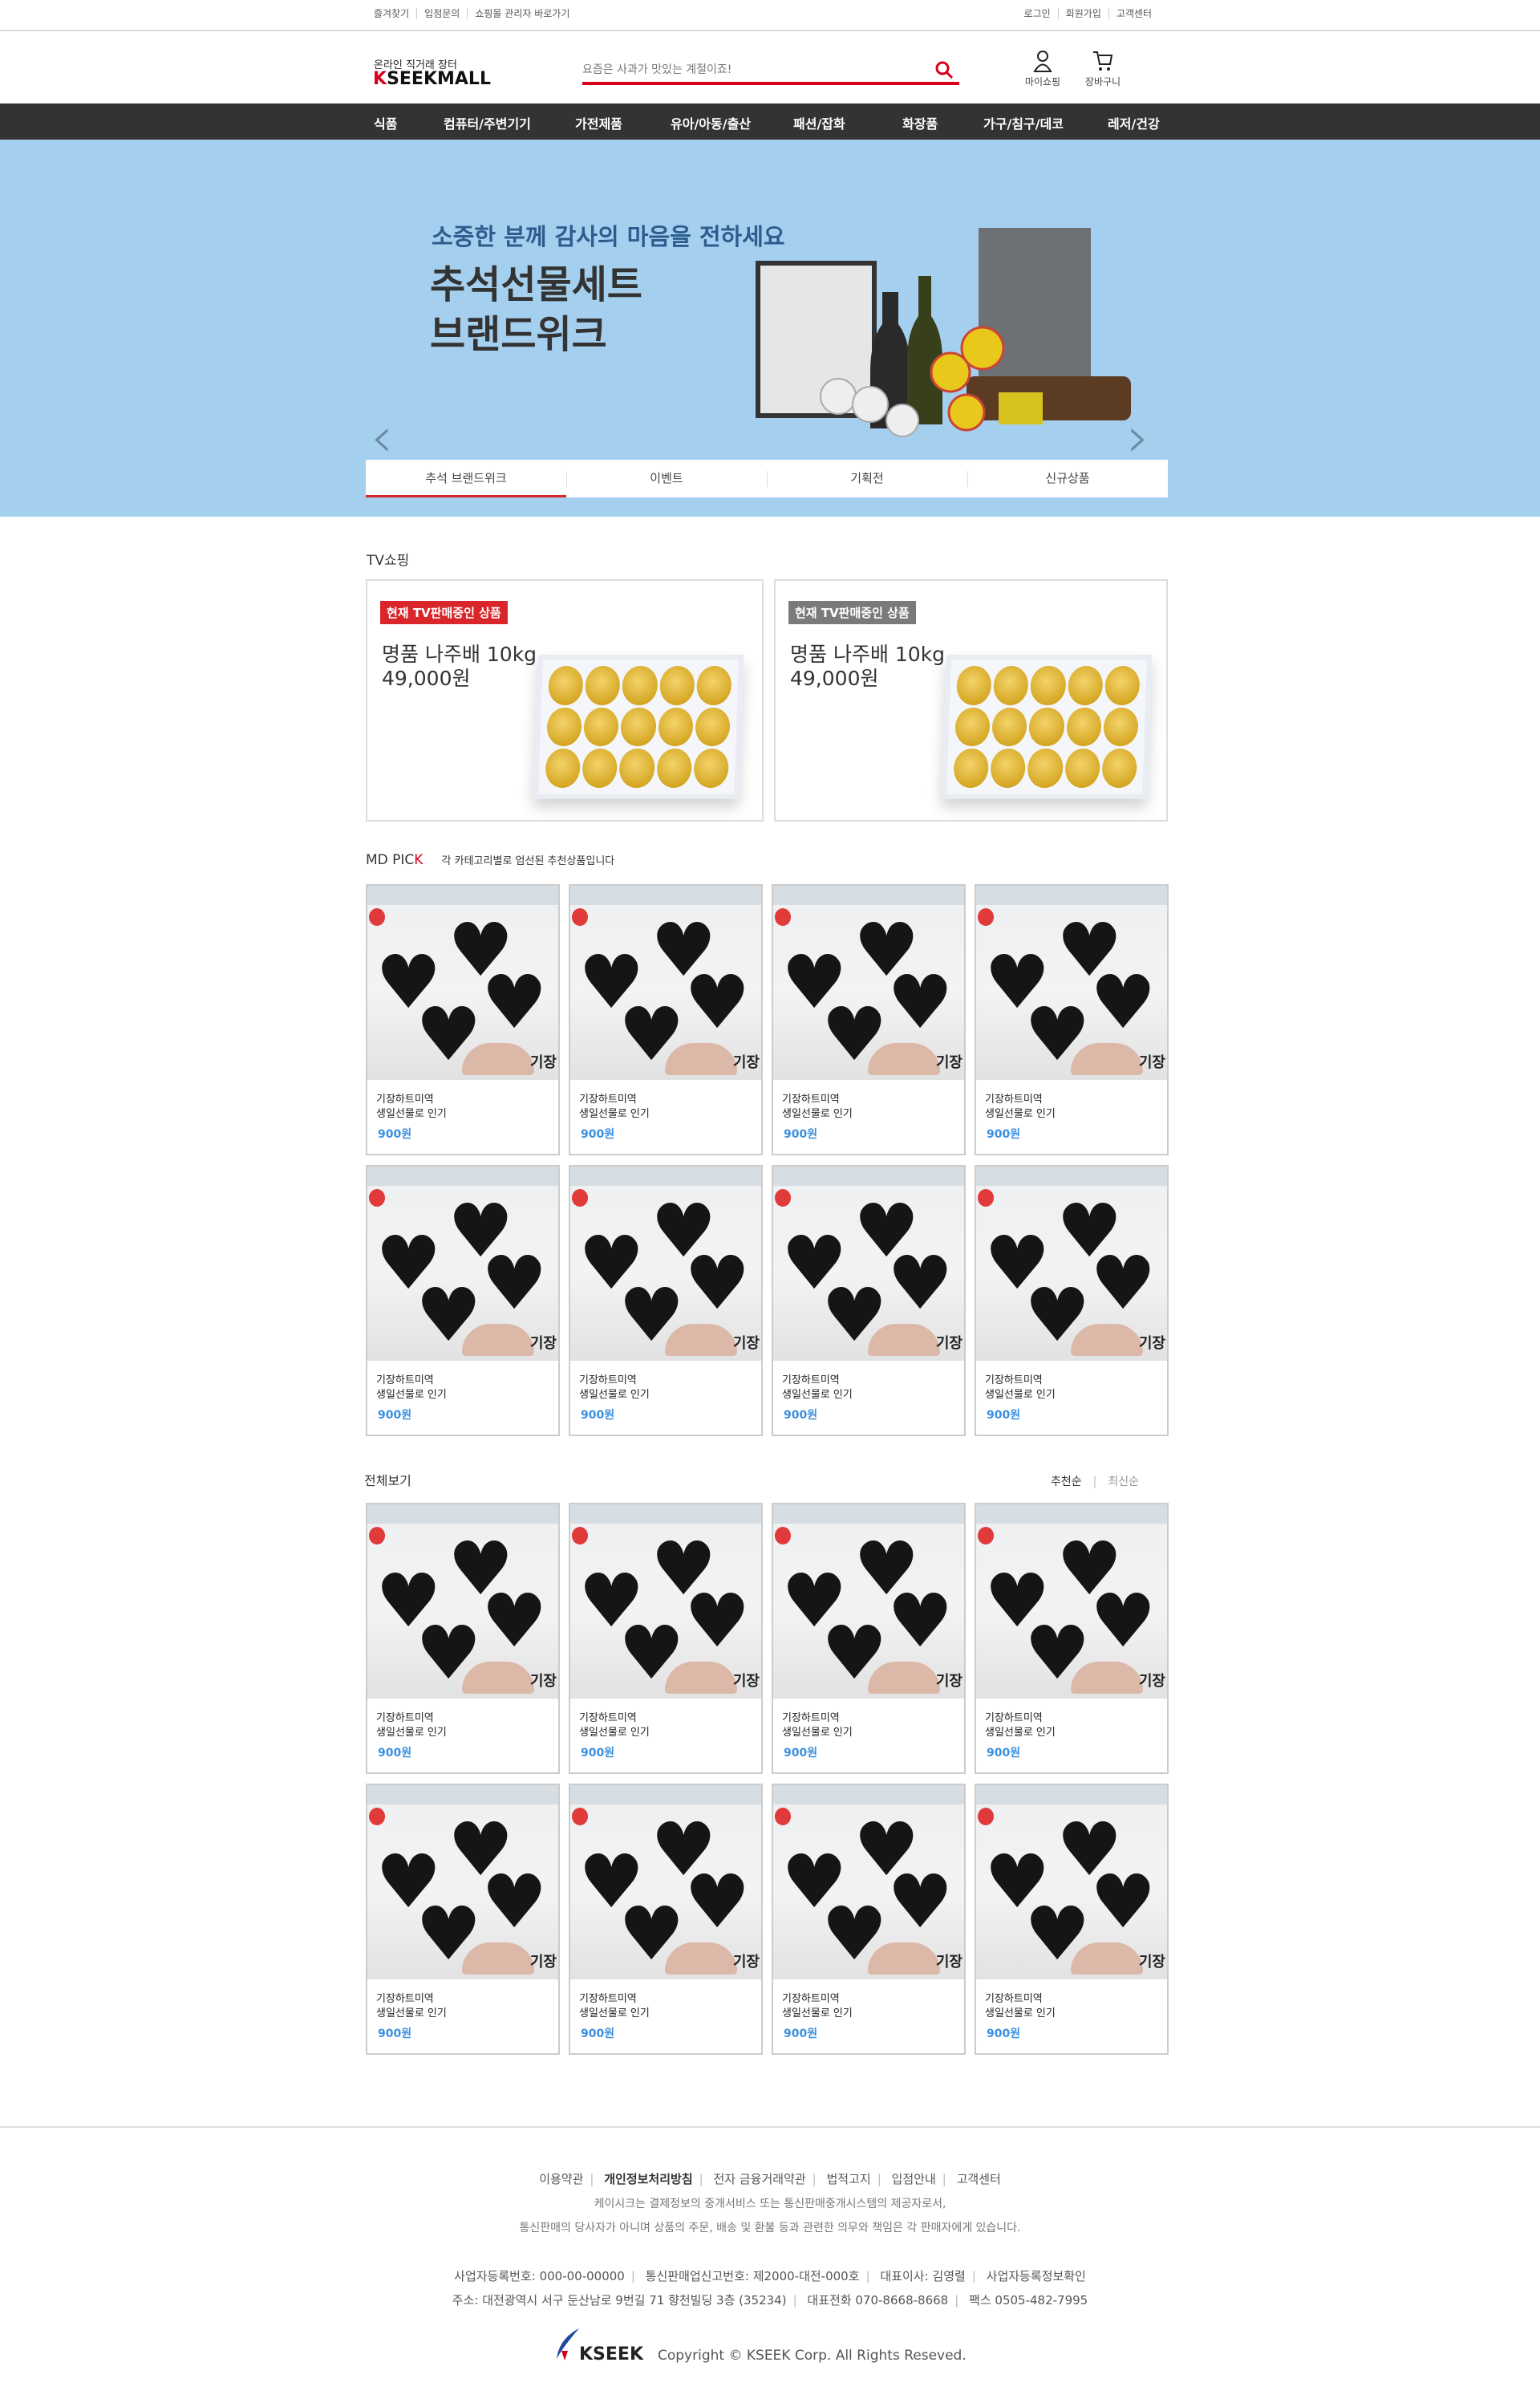 The height and width of the screenshot is (2407, 1540). Describe the element at coordinates (1028, 2301) in the screenshot. I see `fax: 팩스 0505-482-7995` at that location.